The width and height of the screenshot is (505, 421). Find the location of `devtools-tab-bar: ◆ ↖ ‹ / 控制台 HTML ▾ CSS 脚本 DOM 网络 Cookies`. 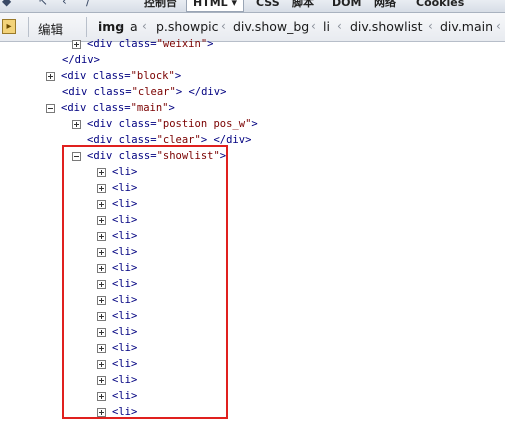

devtools-tab-bar: ◆ ↖ ‹ / 控制台 HTML ▾ CSS 脚本 DOM 网络 Cookies is located at coordinates (252, 6).